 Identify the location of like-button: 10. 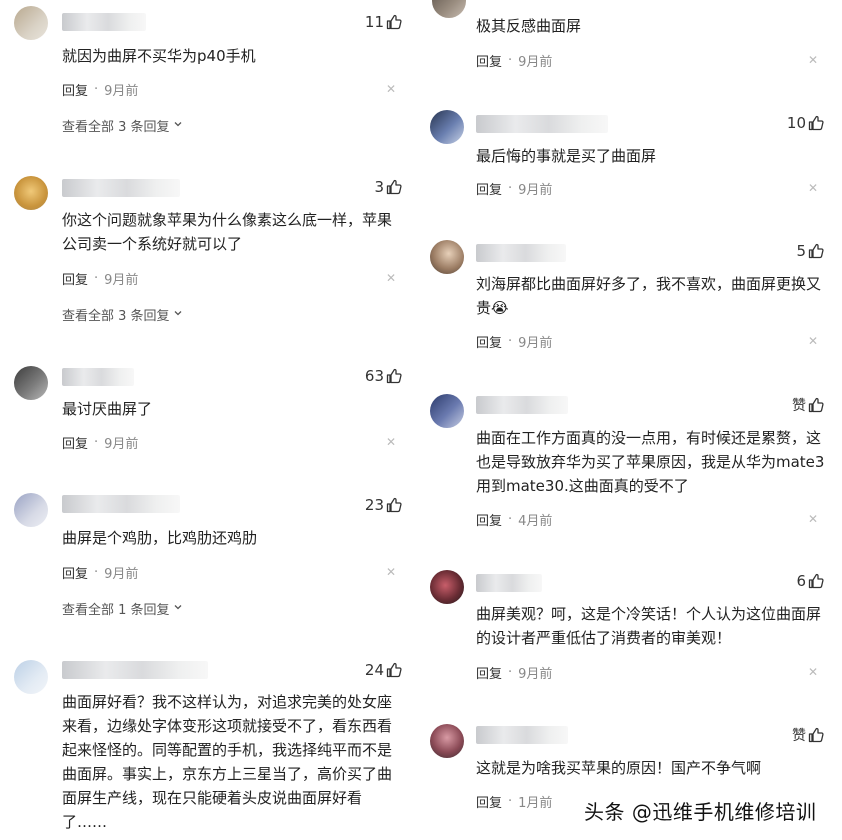
(805, 123).